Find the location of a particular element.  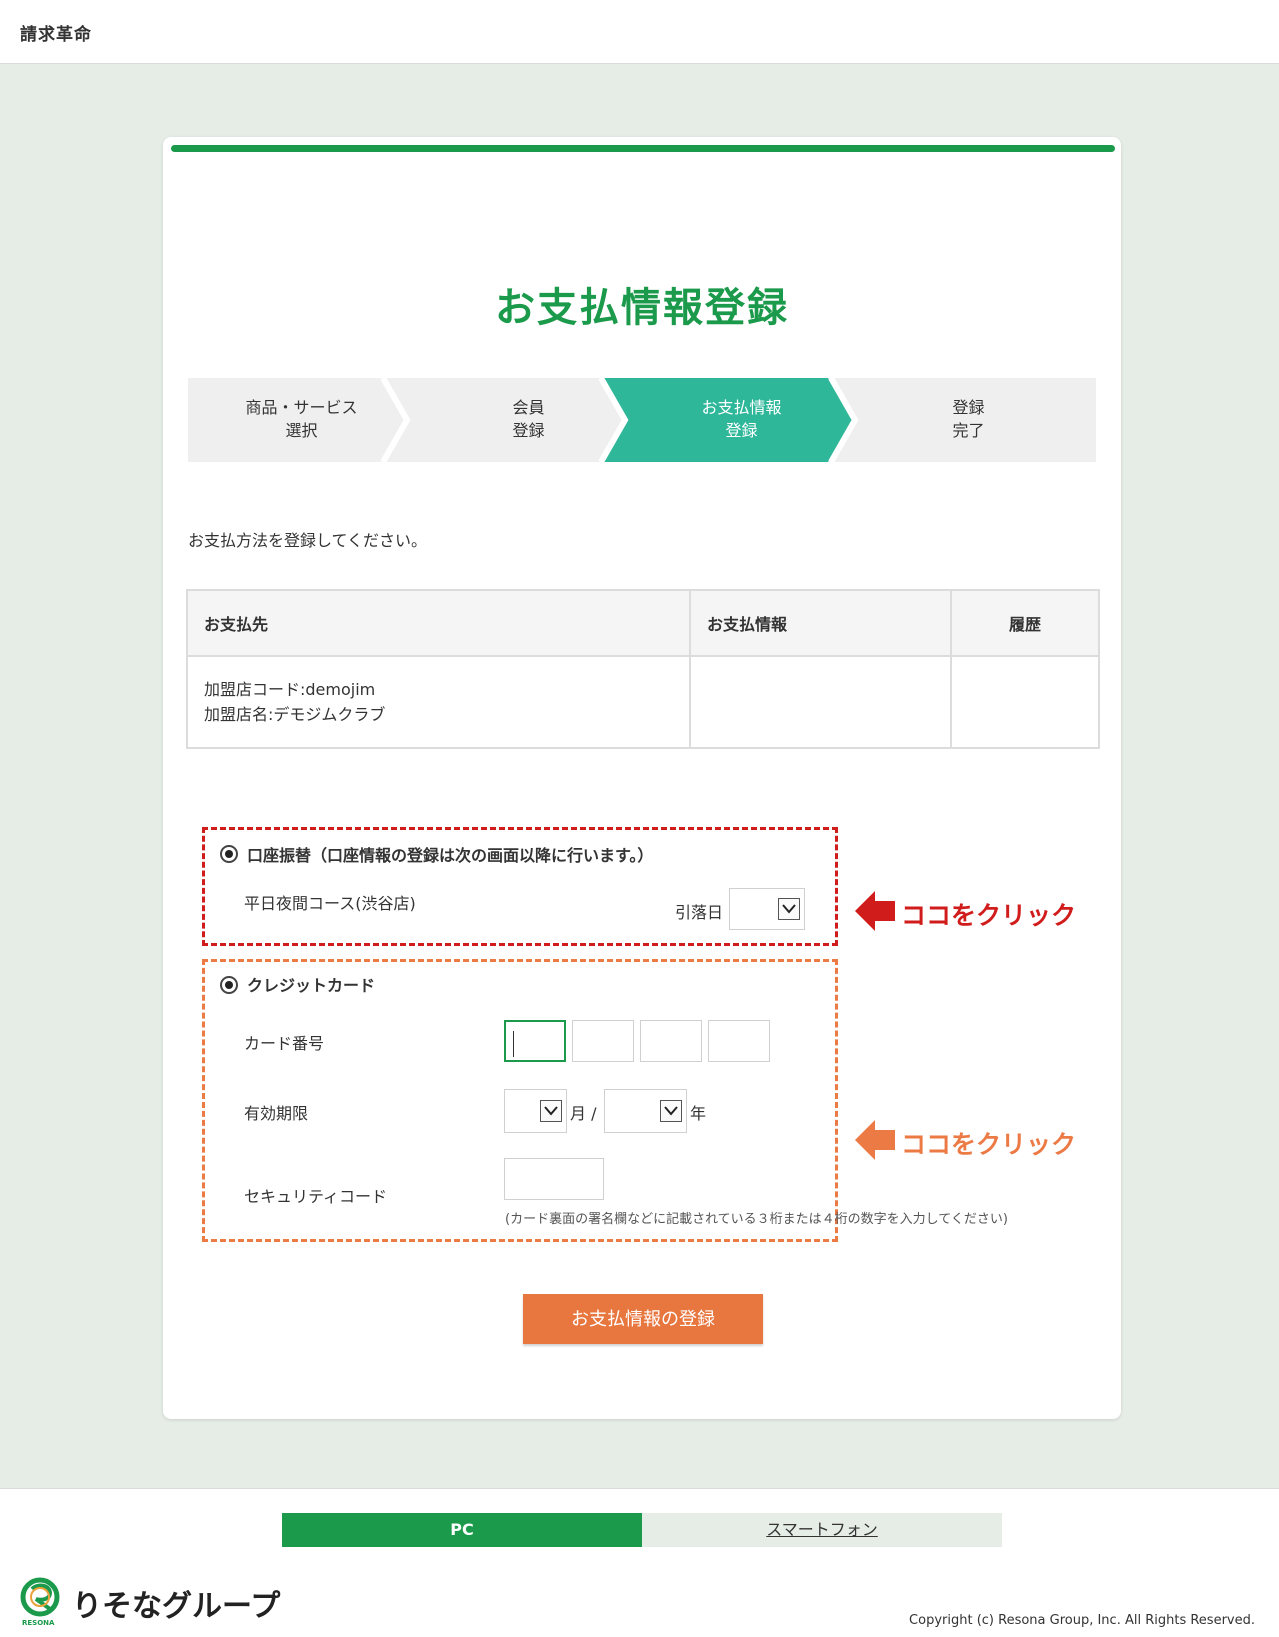

top-bar: 請求革命 is located at coordinates (639, 32).